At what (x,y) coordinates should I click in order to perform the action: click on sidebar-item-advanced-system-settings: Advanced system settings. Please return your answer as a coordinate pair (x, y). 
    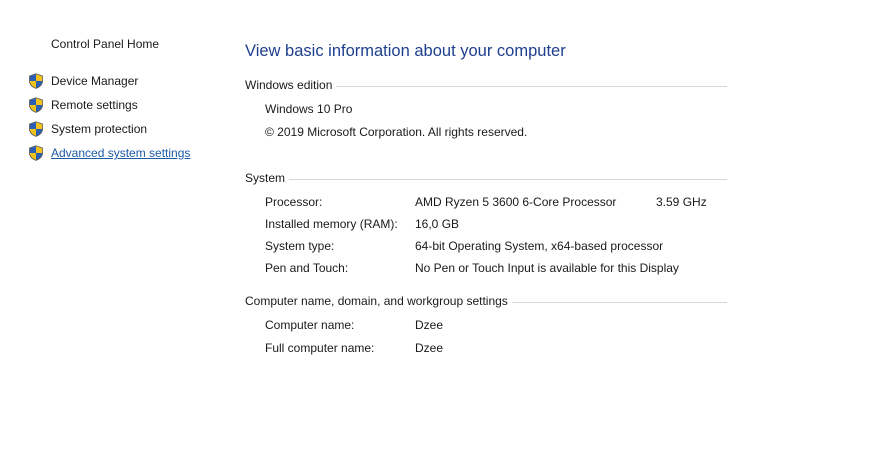
    Looking at the image, I should click on (109, 153).